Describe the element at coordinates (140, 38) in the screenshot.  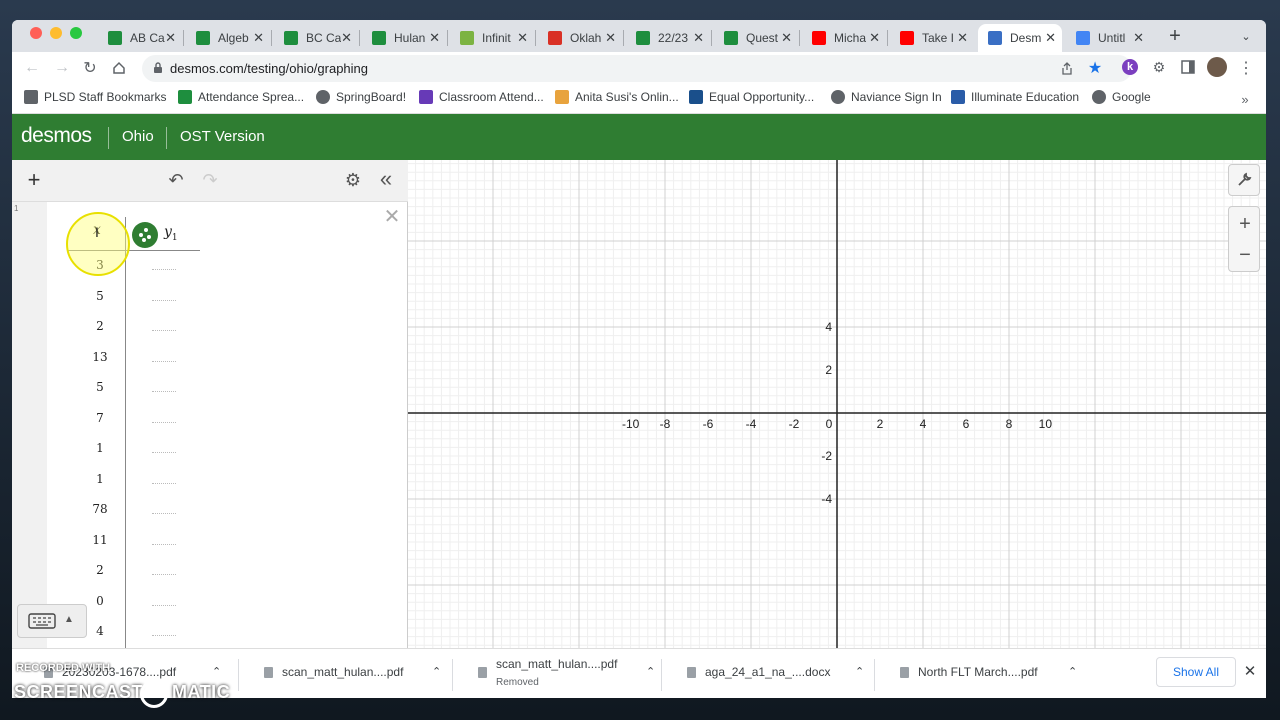
I see `browser-tab: AB Ca ✕` at that location.